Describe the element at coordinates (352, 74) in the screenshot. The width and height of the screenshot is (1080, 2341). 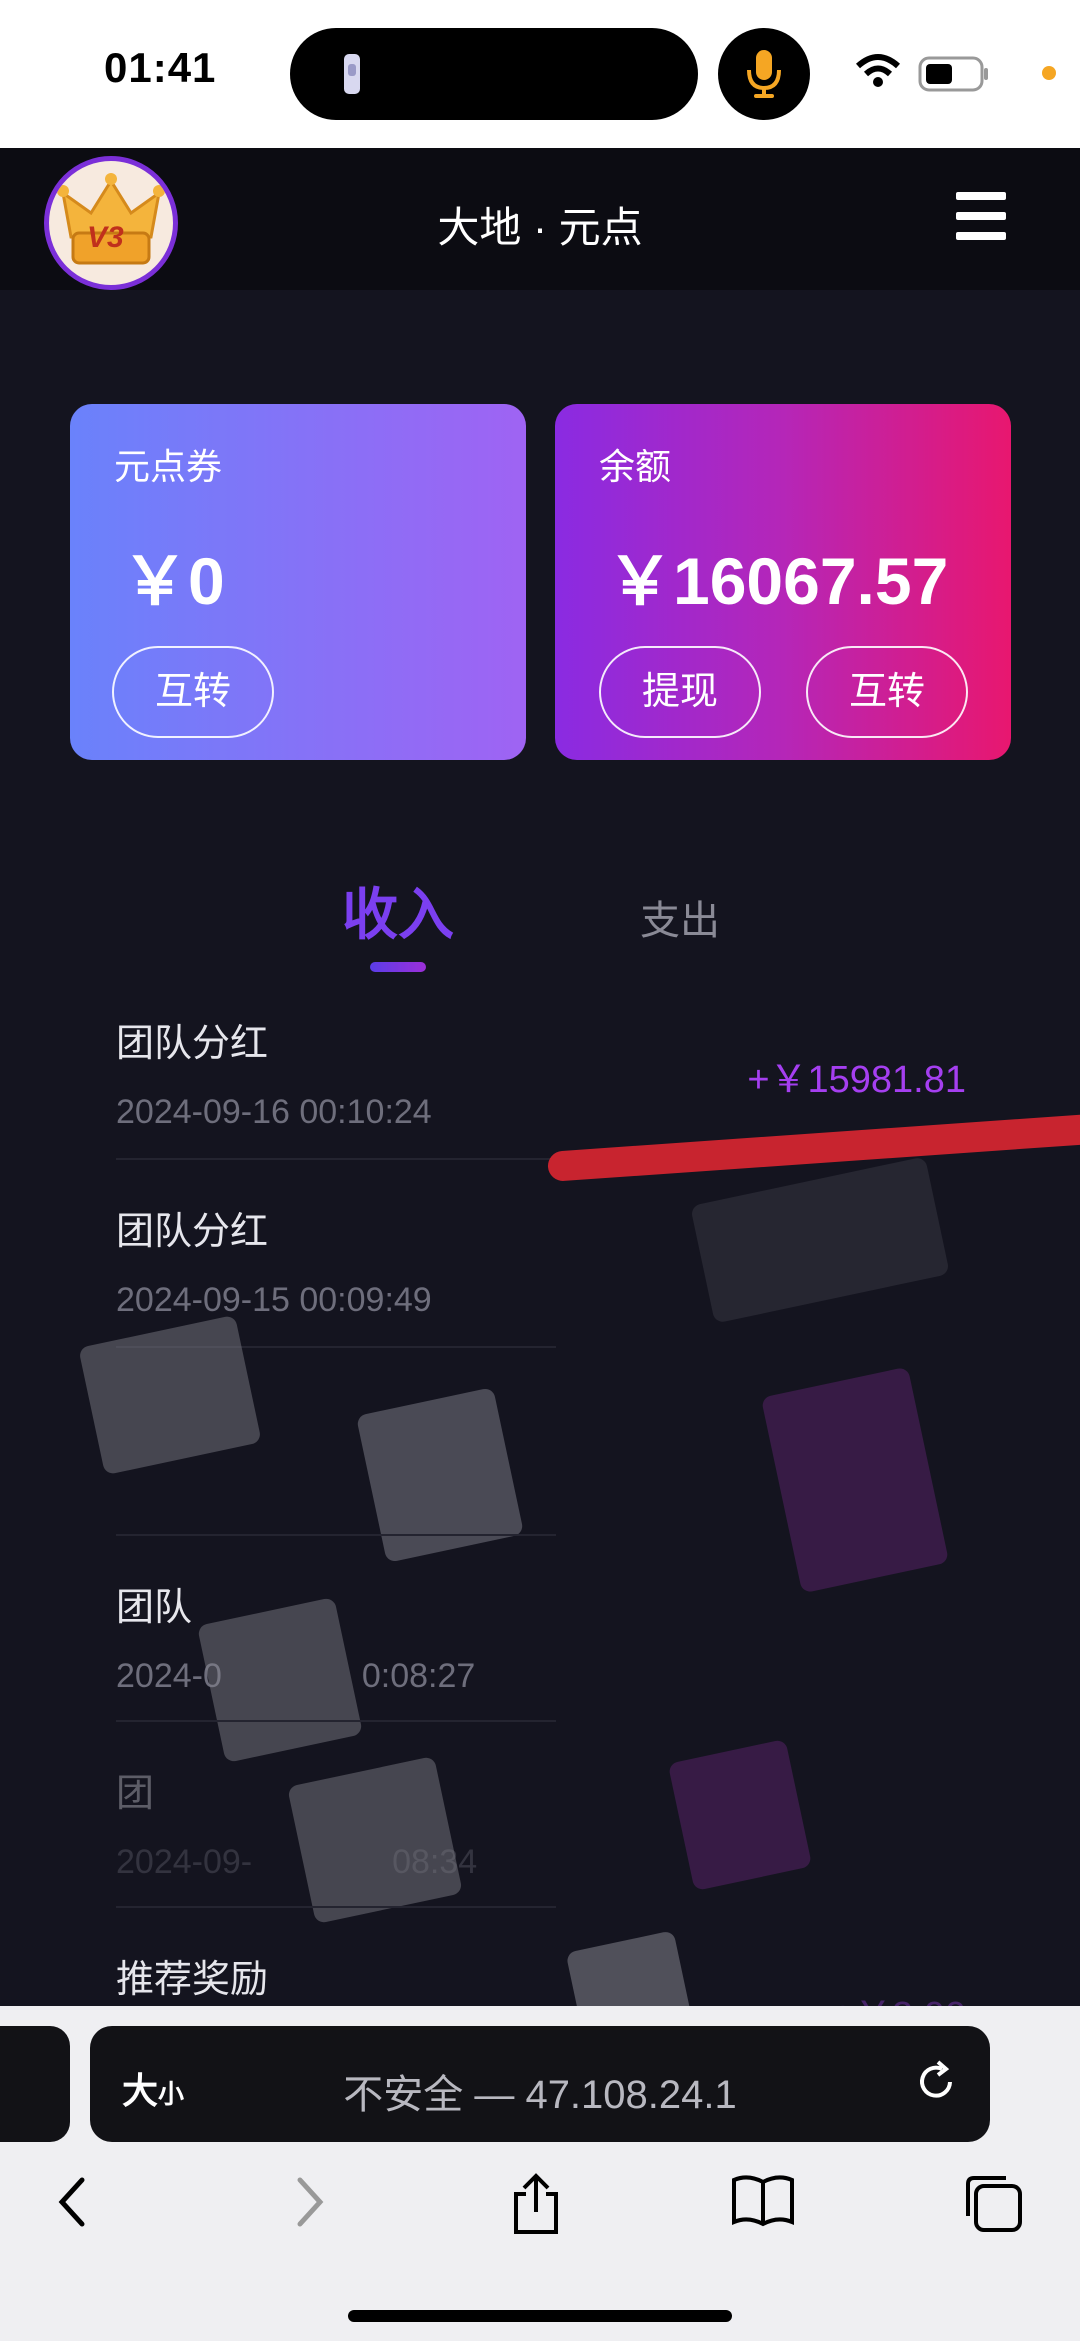
I see `flashlight-icon` at that location.